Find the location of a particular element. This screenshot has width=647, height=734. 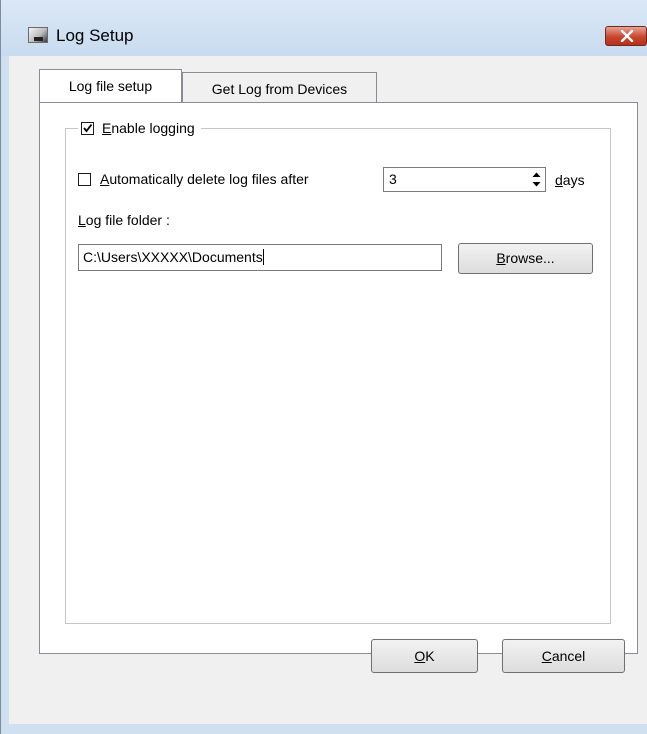

window-title: Log Setup is located at coordinates (95, 35).